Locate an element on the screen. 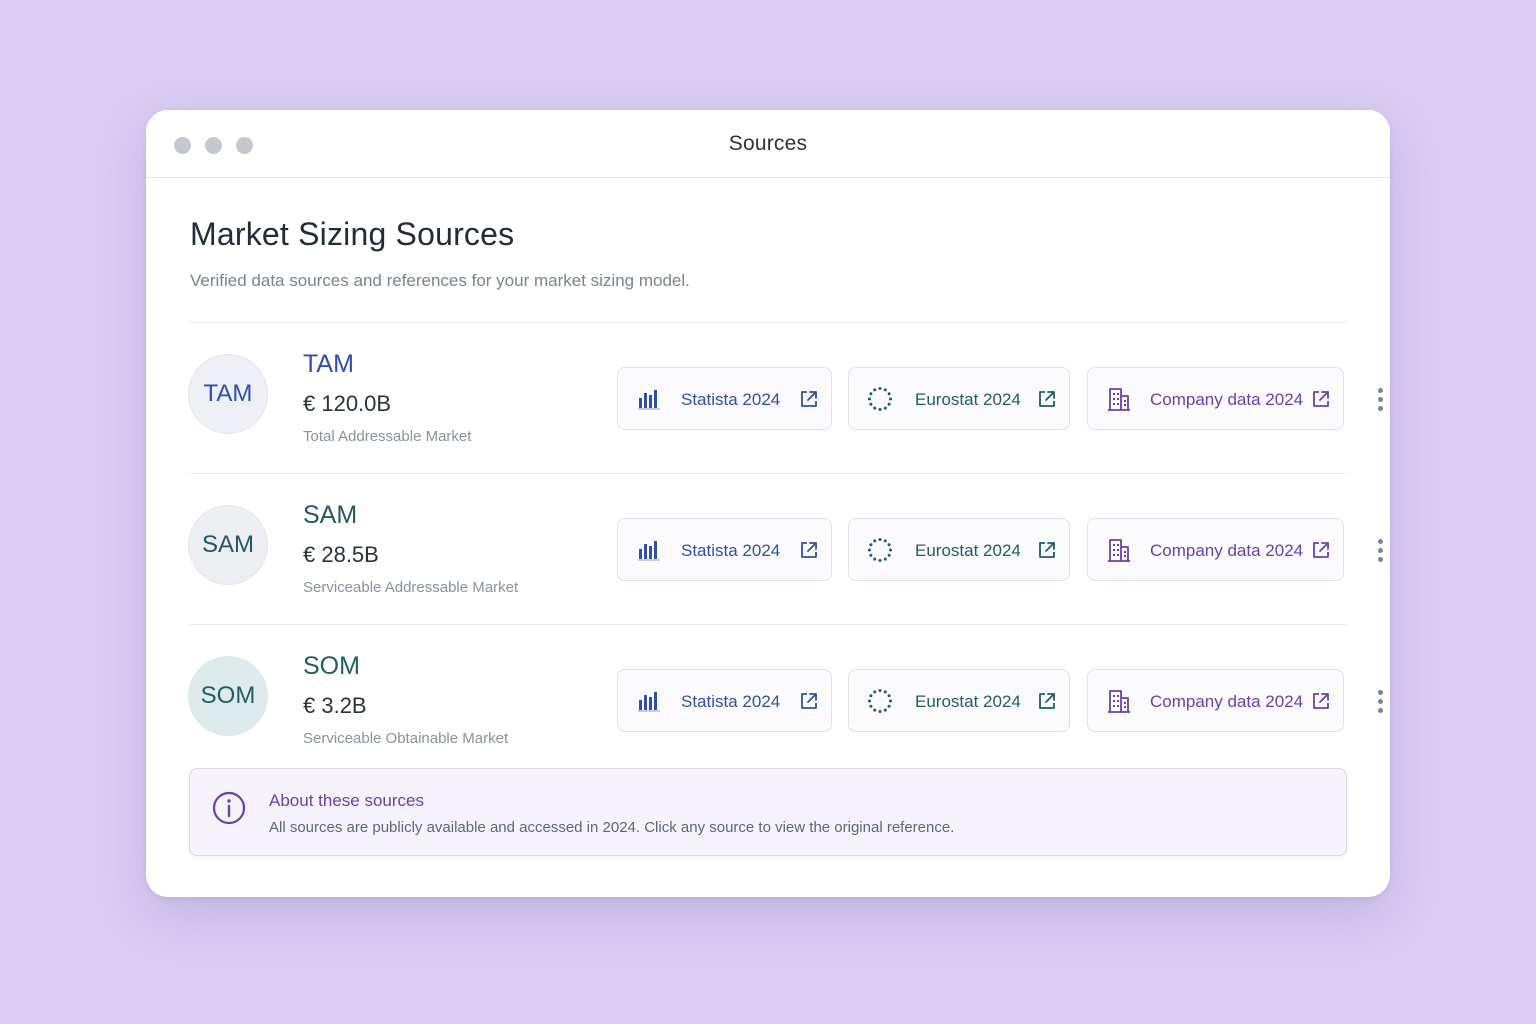  metric-info: SOM € 3.2B Serviceable Obtainable Market is located at coordinates (405, 699).